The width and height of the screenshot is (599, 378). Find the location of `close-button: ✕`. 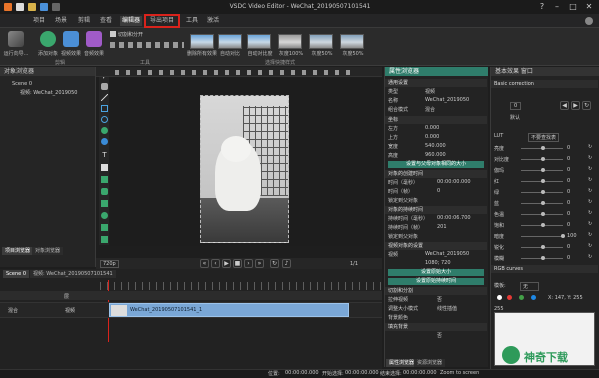

close-button: ✕ is located at coordinates (589, 7).